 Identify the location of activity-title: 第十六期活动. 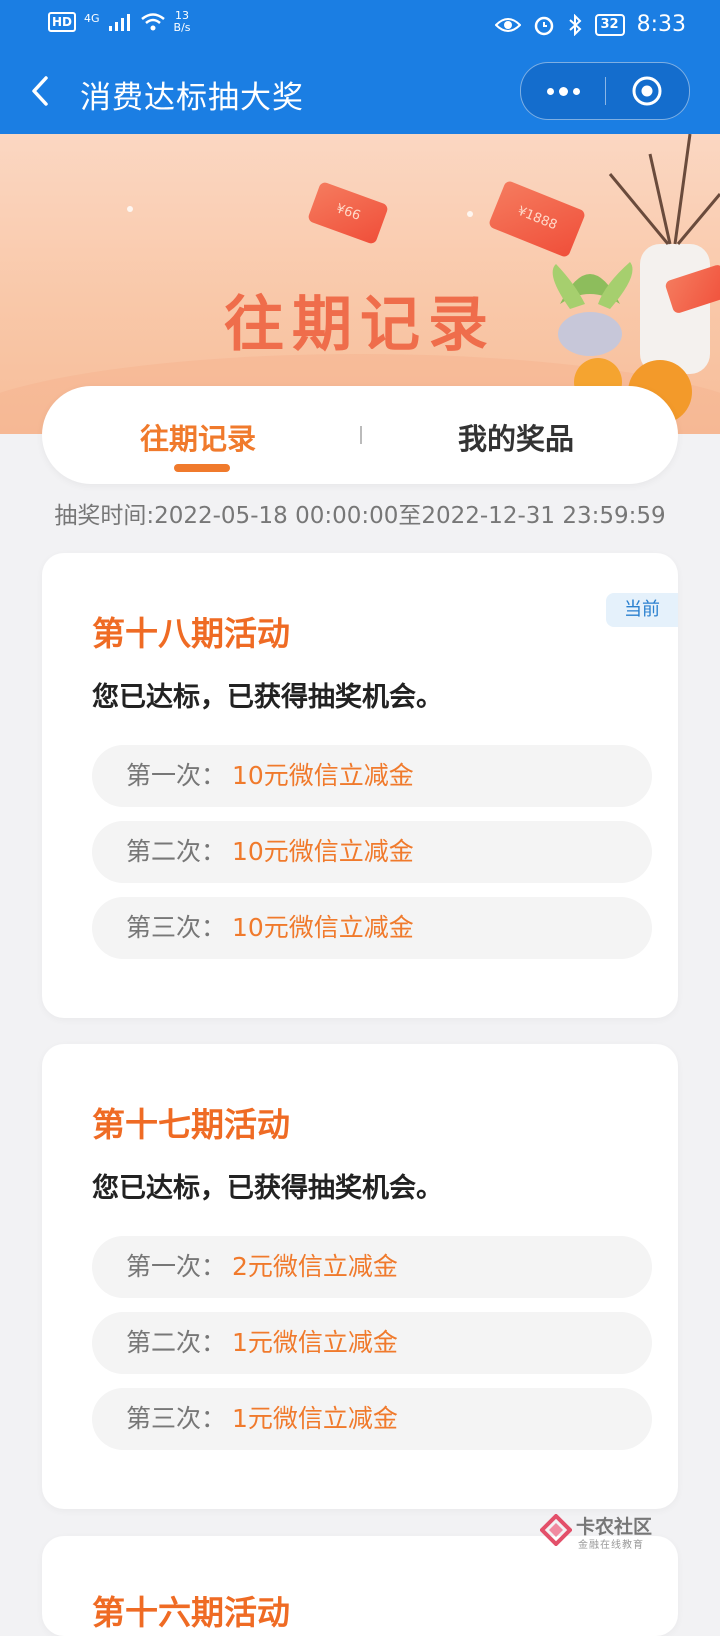
(191, 1612).